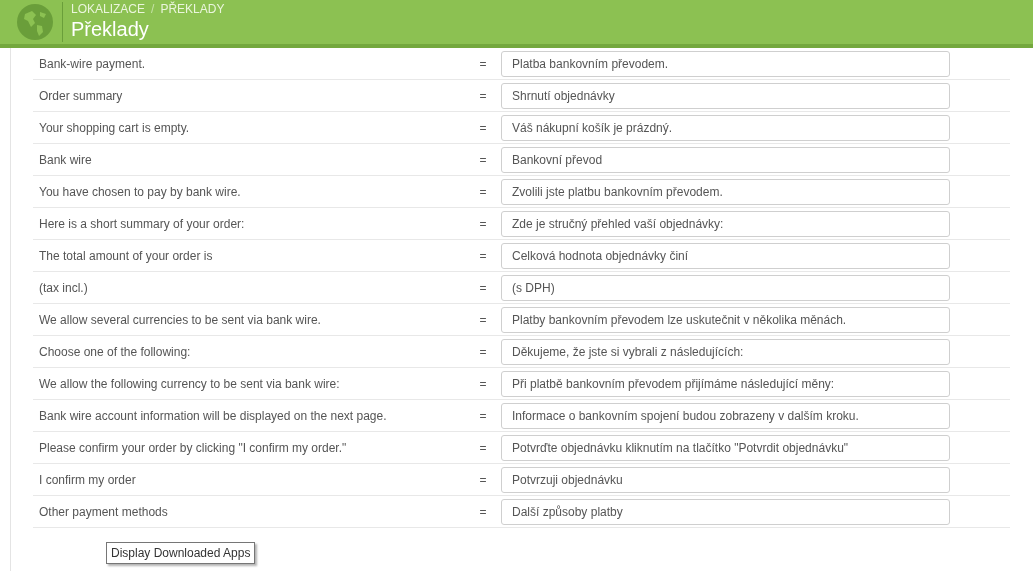 This screenshot has height=571, width=1033. I want to click on translation-field: (s DPH), so click(725, 287).